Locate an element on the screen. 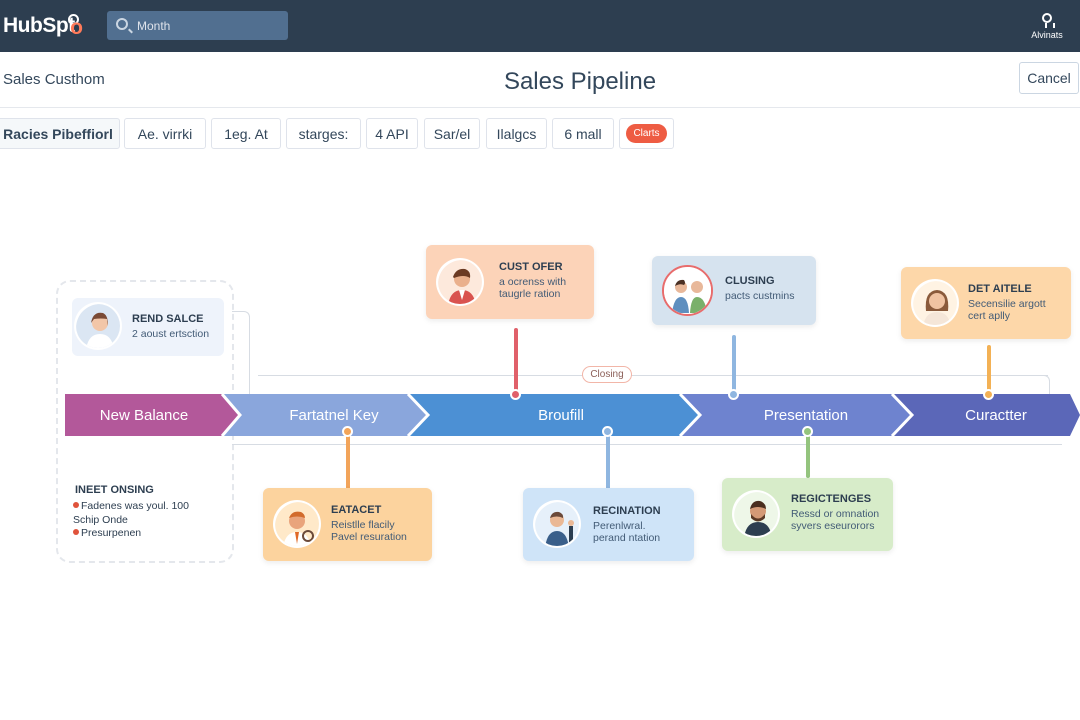  legend-item: Schip Onde is located at coordinates (100, 520).